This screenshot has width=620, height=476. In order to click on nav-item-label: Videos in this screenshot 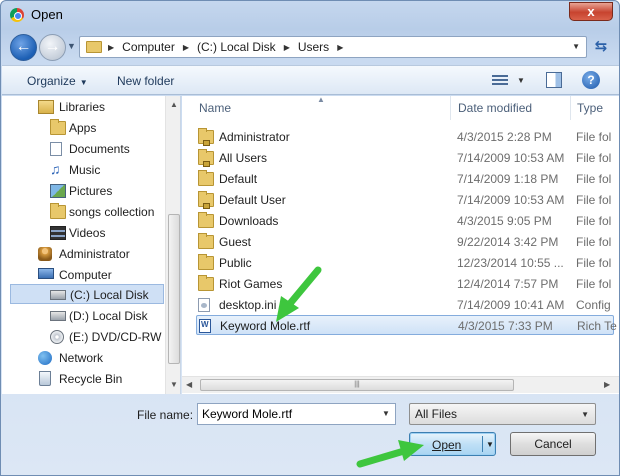, I will do `click(87, 233)`.